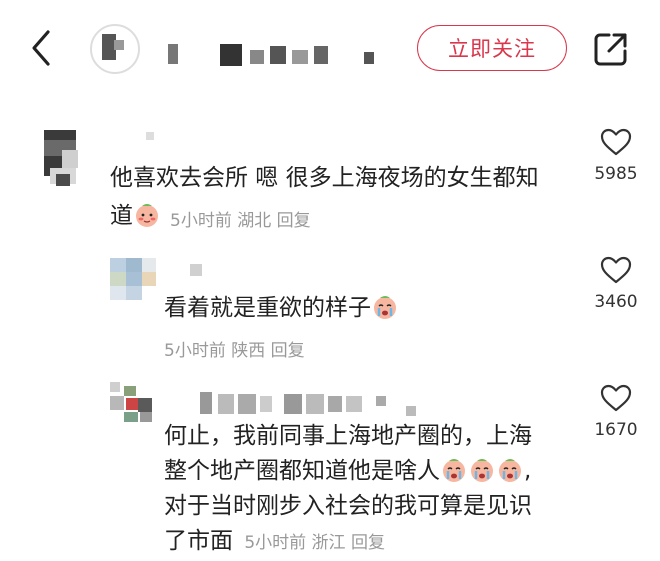 The image size is (660, 561). I want to click on comment-meta: 5小时前 湖北 回复, so click(240, 218).